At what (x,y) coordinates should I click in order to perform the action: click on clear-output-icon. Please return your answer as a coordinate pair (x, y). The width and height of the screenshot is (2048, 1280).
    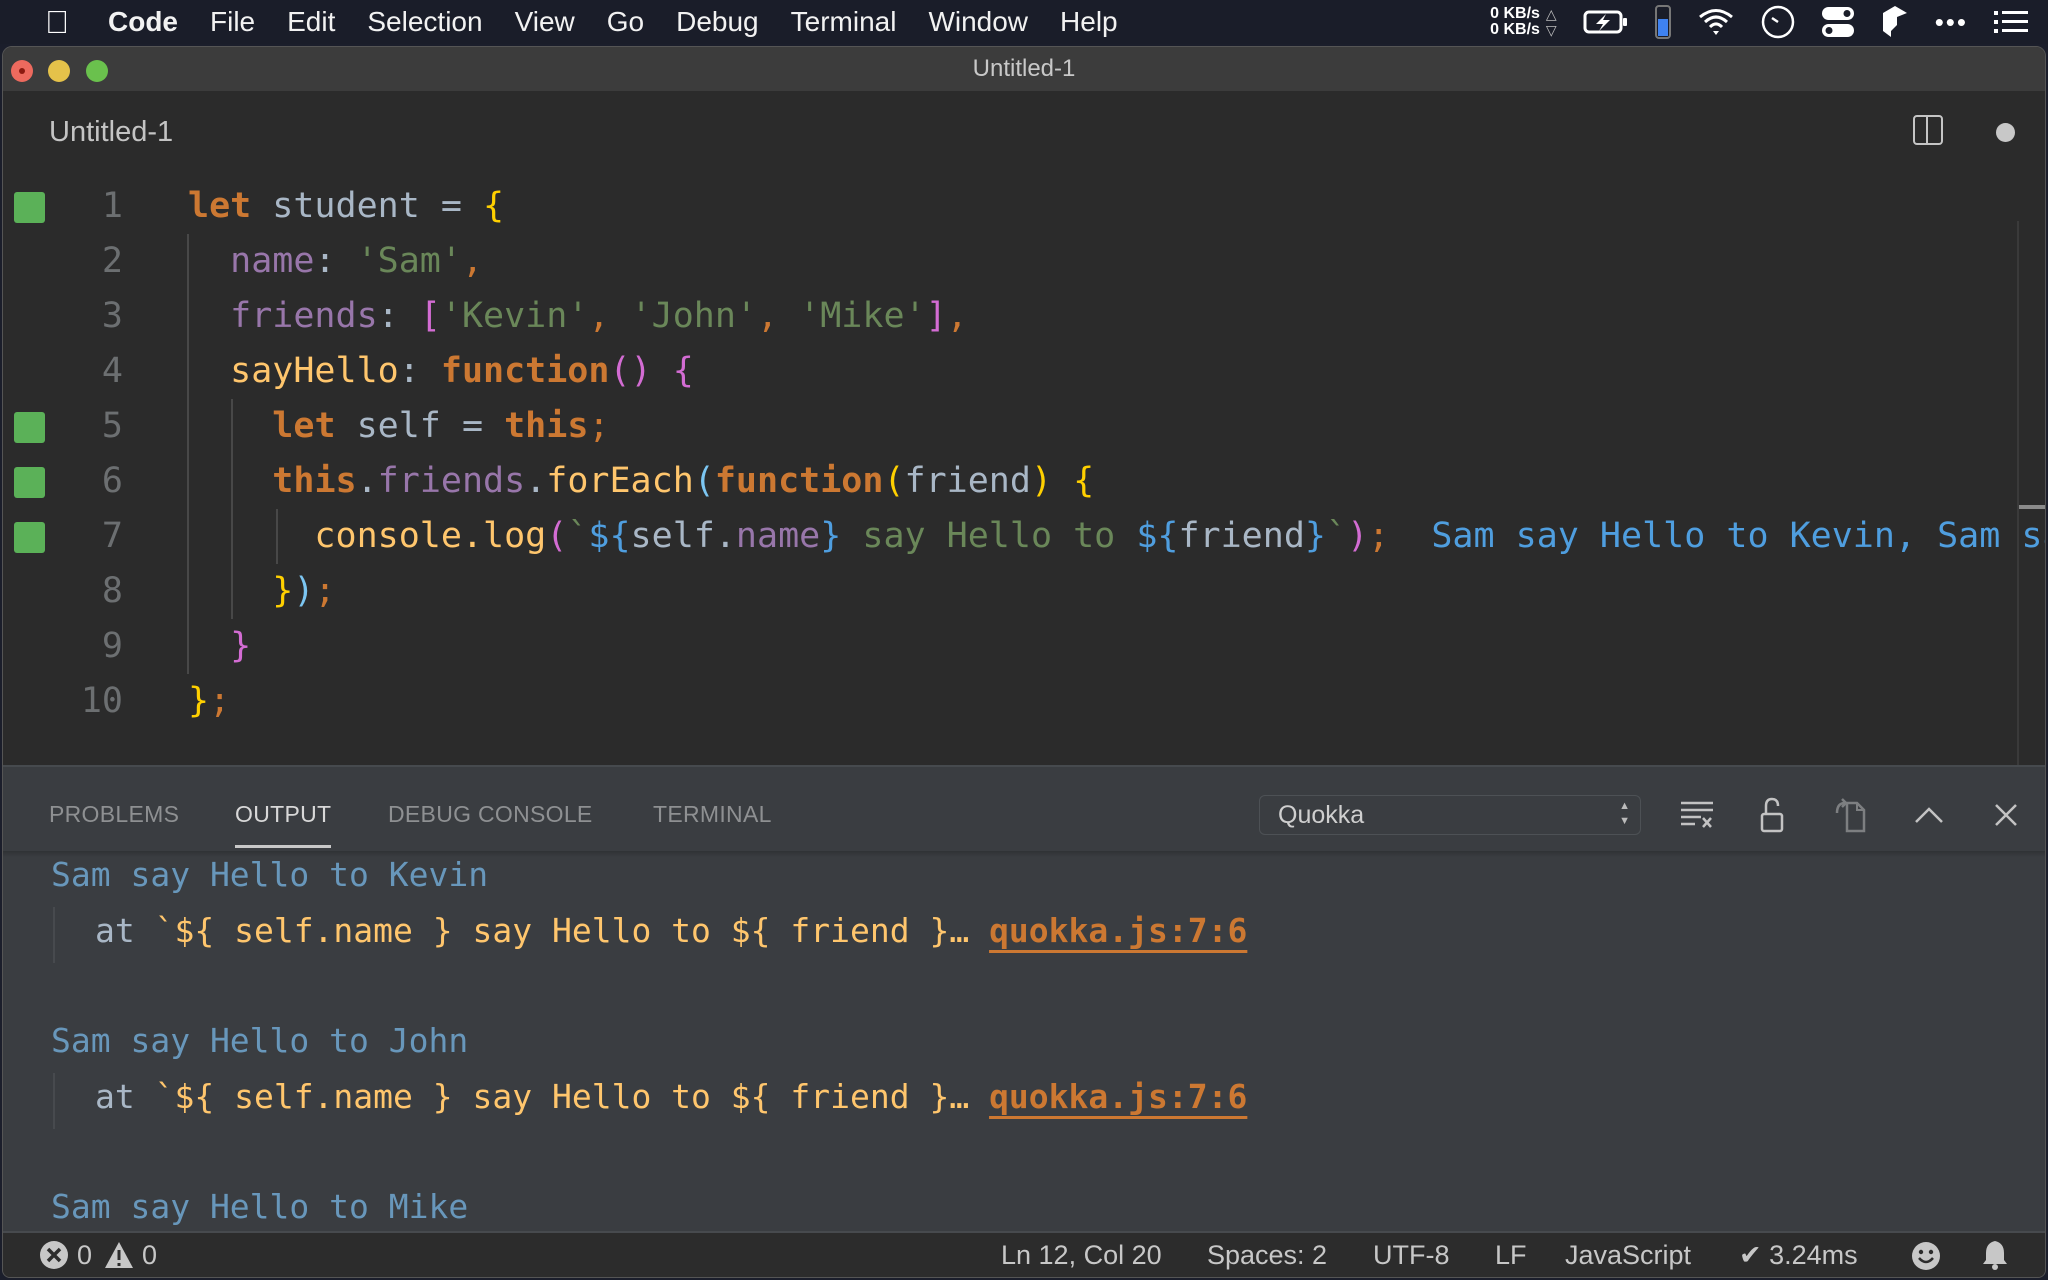
    Looking at the image, I should click on (1697, 815).